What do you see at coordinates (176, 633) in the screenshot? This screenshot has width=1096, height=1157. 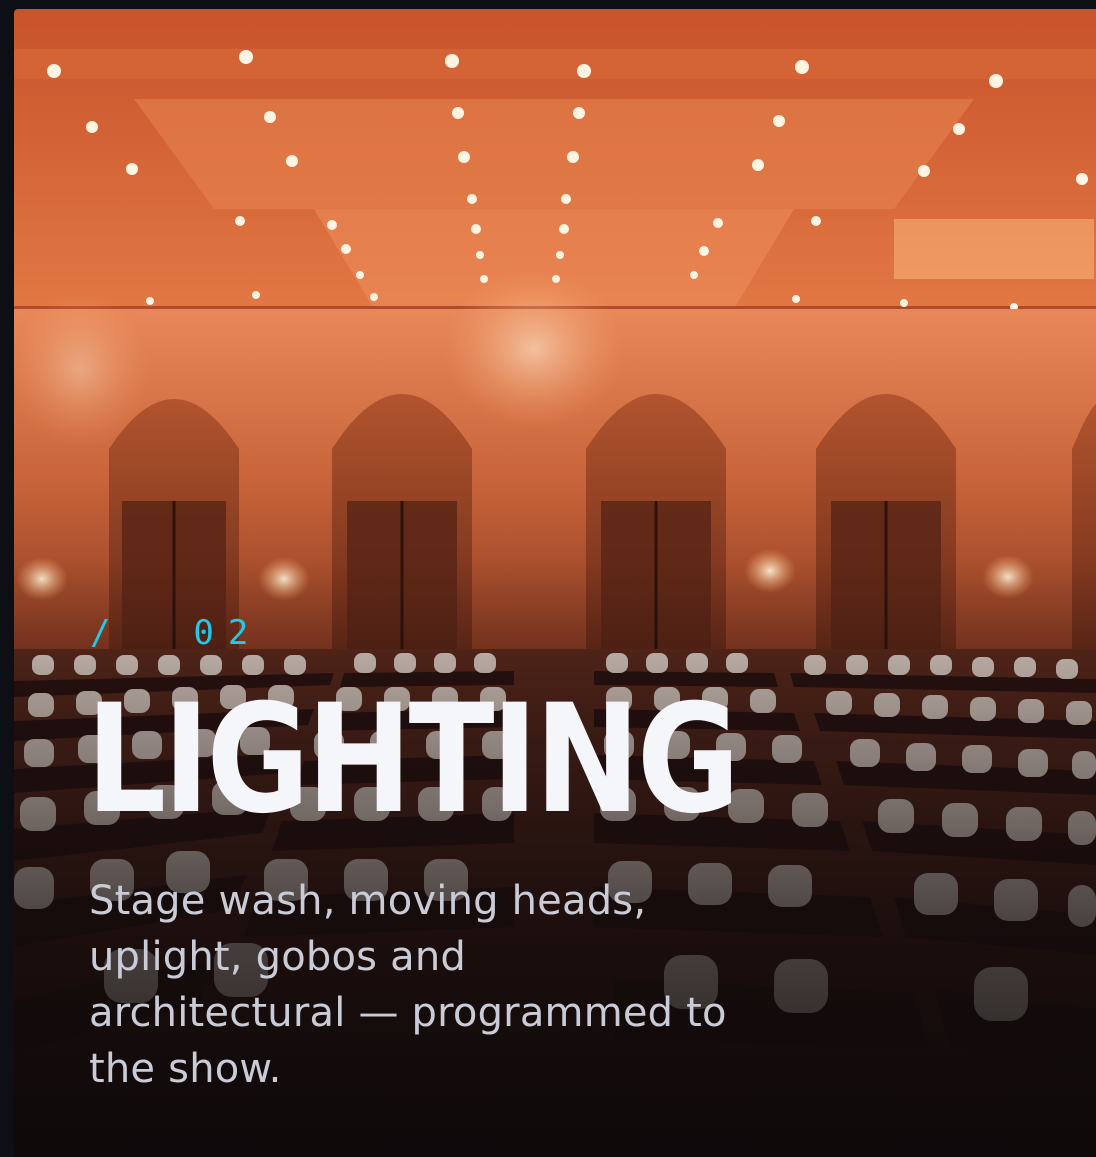 I see `card-index-label: / 02` at bounding box center [176, 633].